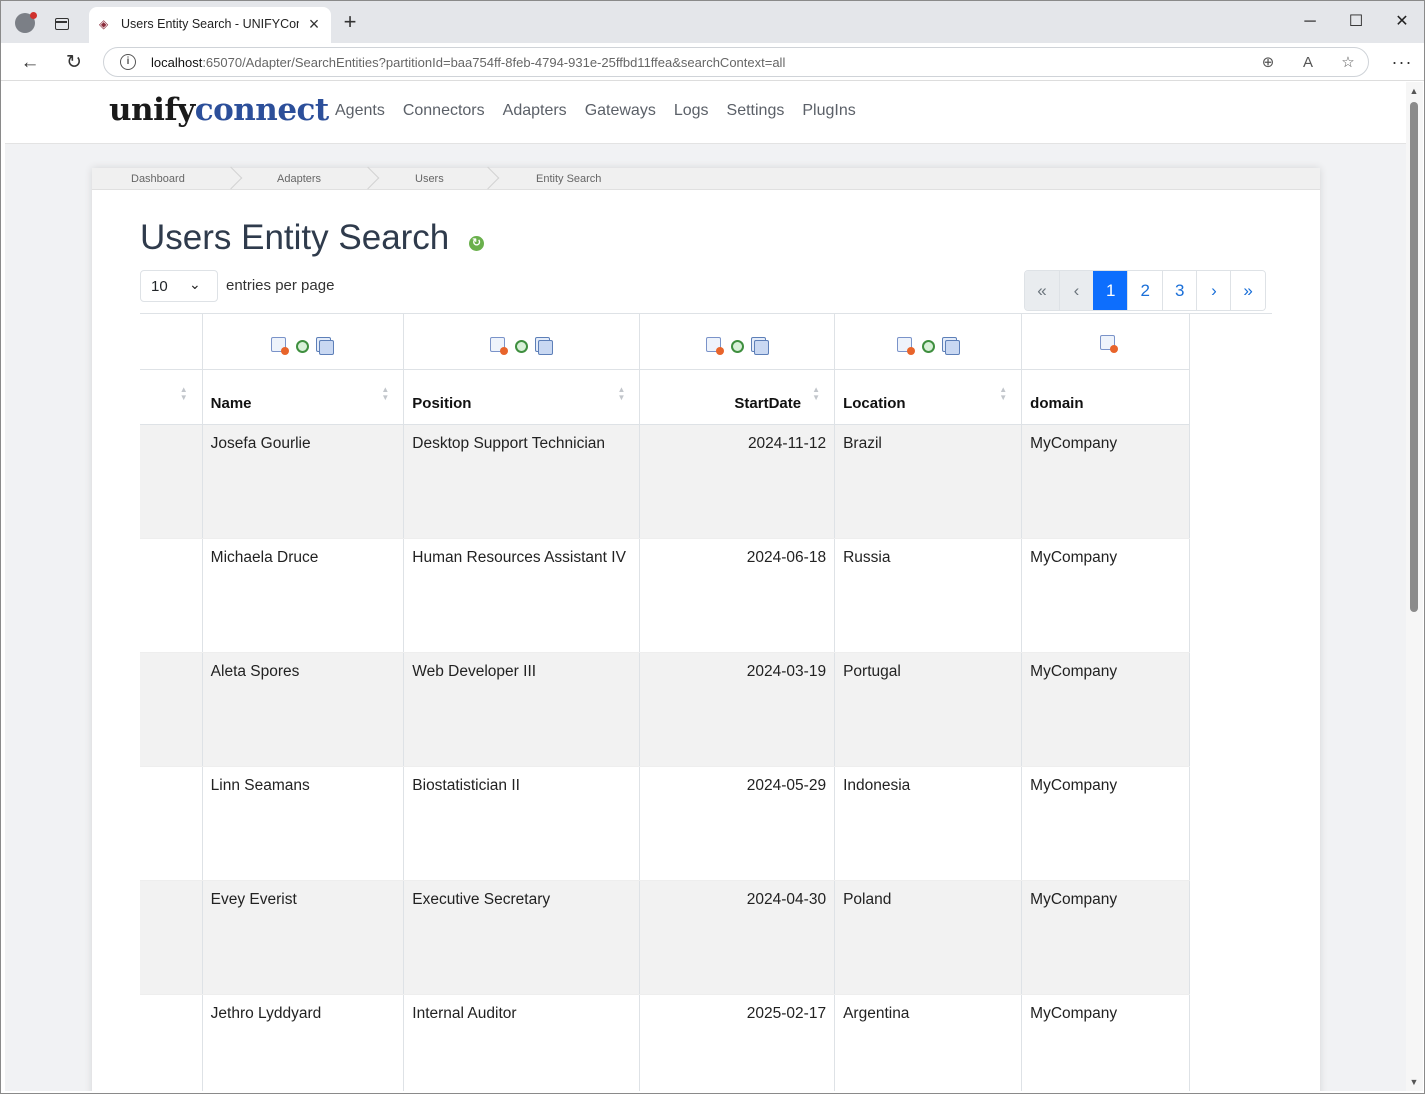 The width and height of the screenshot is (1425, 1094). Describe the element at coordinates (1414, 91) in the screenshot. I see `scroll-up-icon: ▲` at that location.